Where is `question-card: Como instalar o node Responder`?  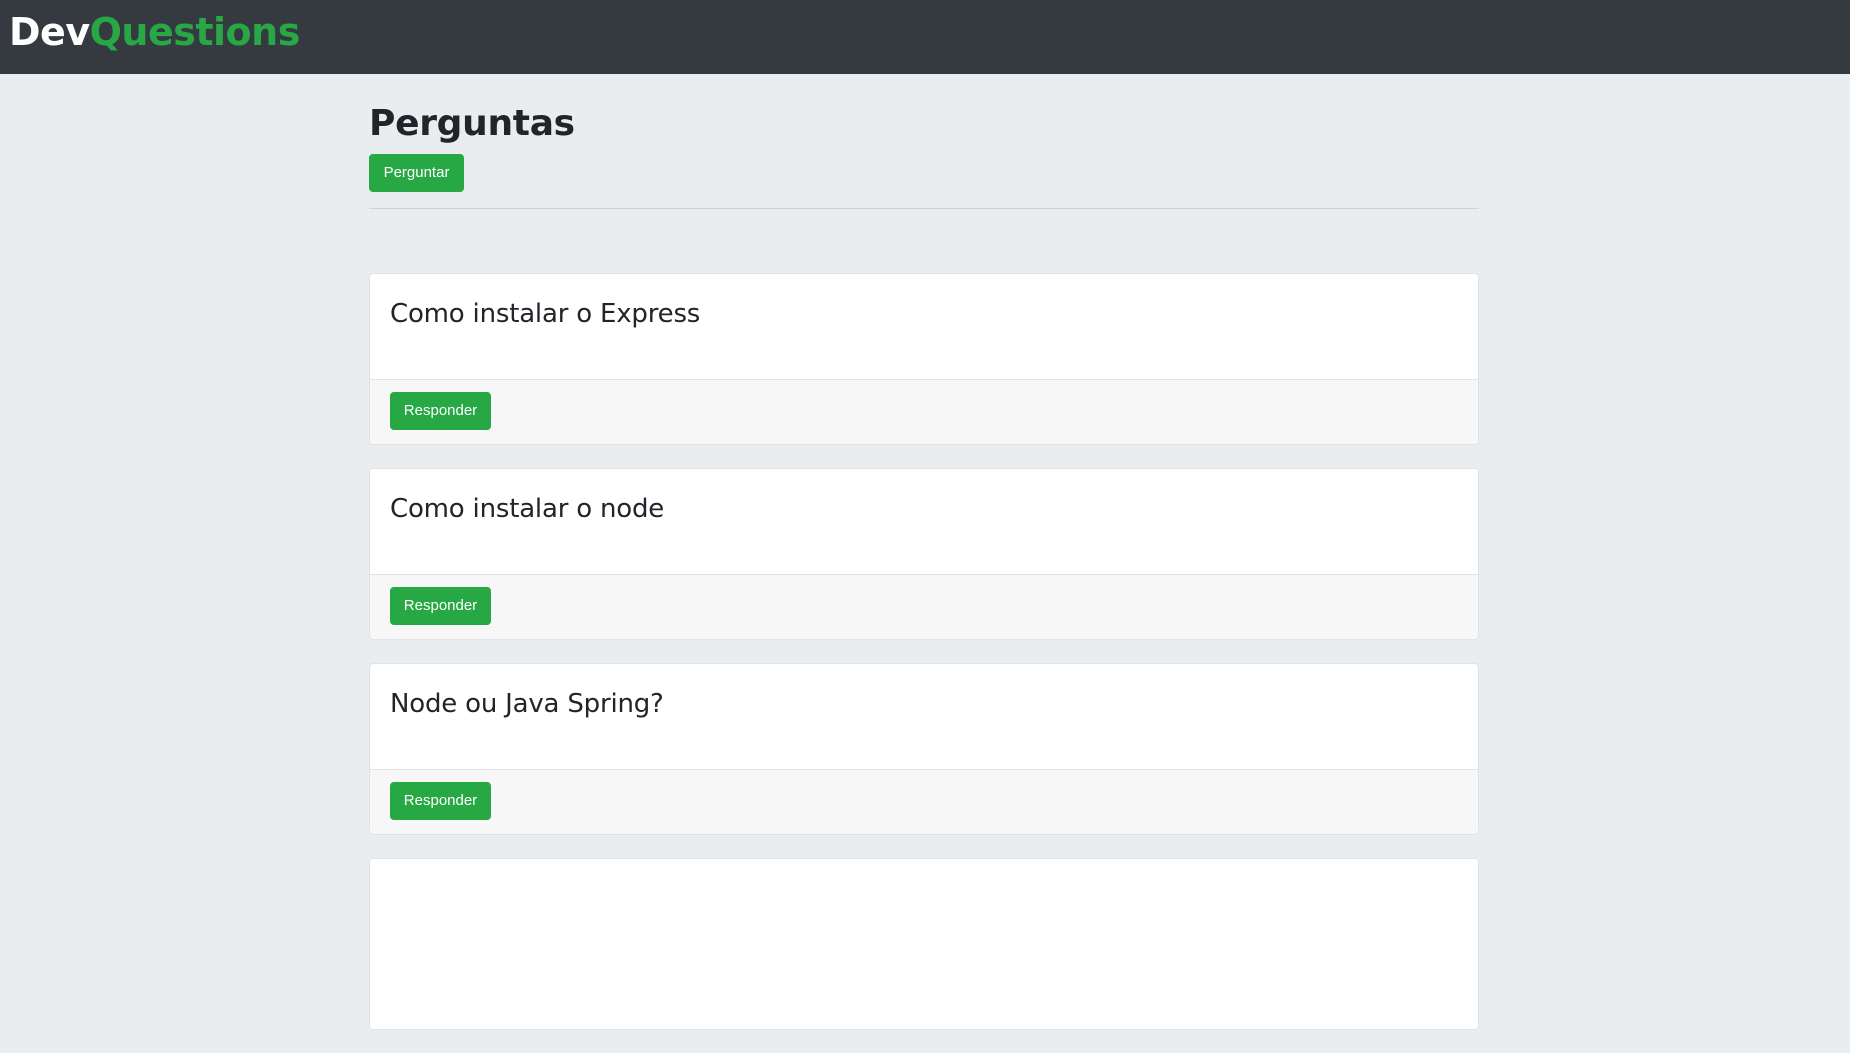
question-card: Como instalar o node Responder is located at coordinates (924, 554).